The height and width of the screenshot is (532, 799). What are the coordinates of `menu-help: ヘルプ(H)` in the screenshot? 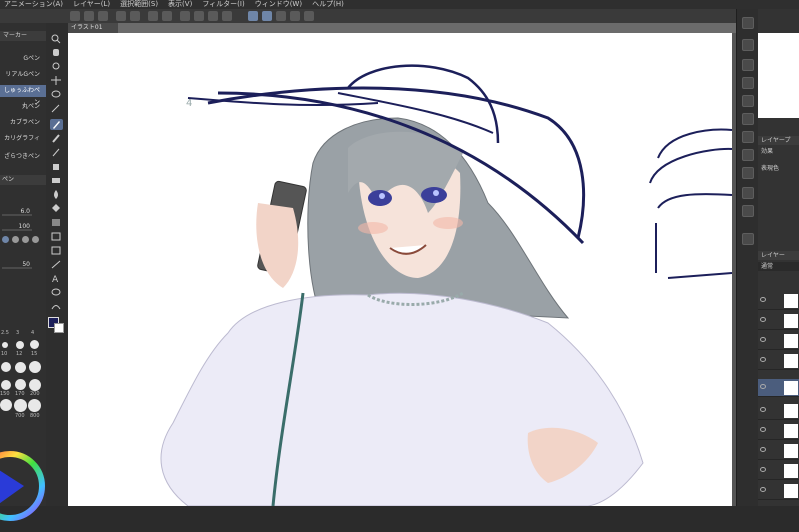 It's located at (329, 4).